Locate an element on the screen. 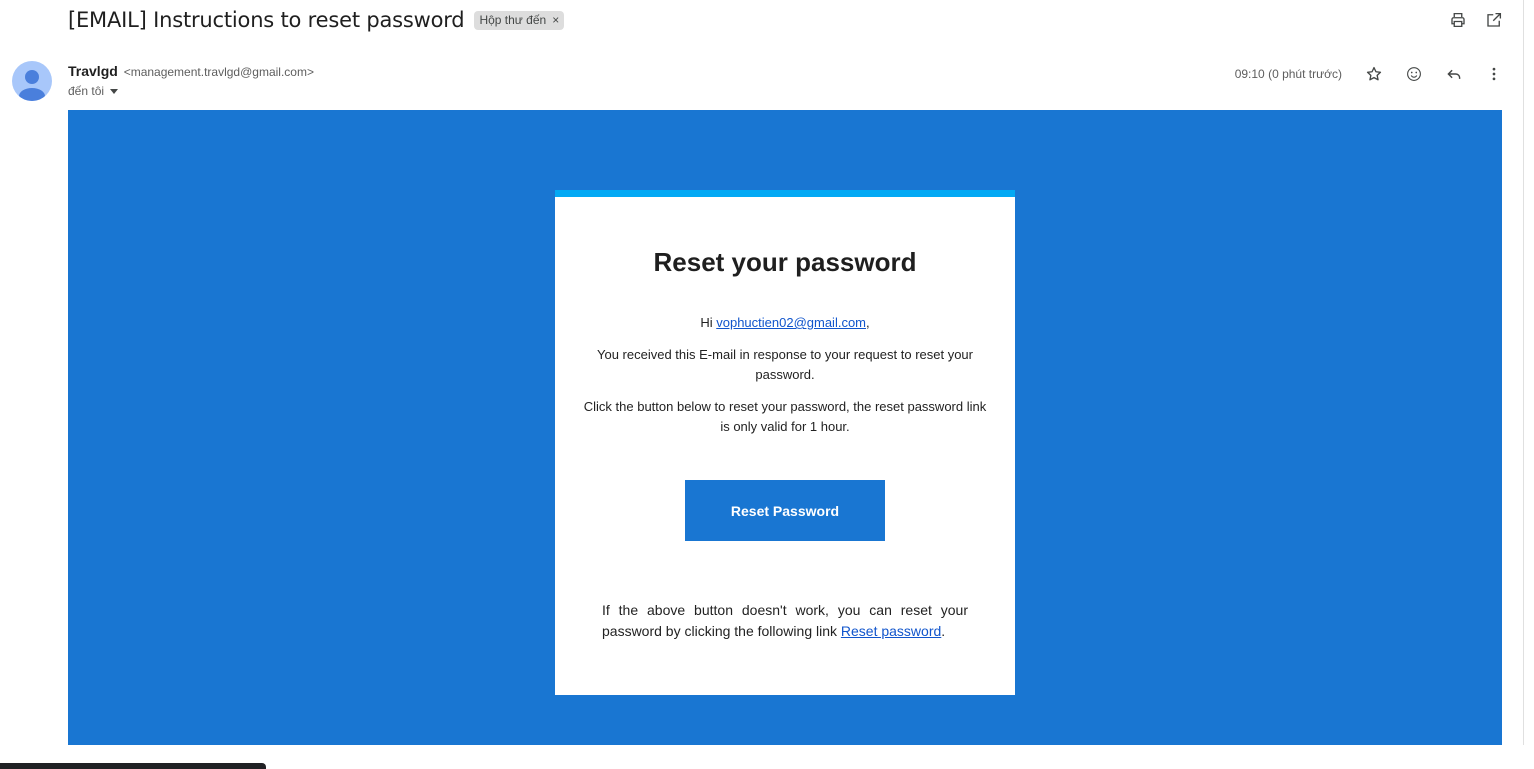  inbox-label-text: Hộp thư đến is located at coordinates (513, 20).